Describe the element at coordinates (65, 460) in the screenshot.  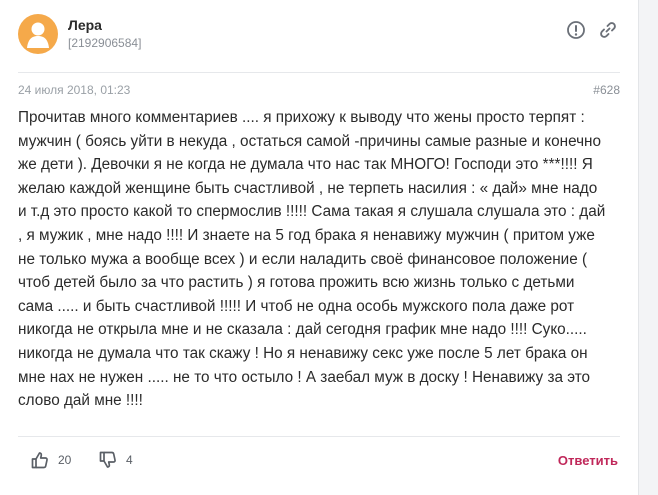
I see `like-count: 20` at that location.